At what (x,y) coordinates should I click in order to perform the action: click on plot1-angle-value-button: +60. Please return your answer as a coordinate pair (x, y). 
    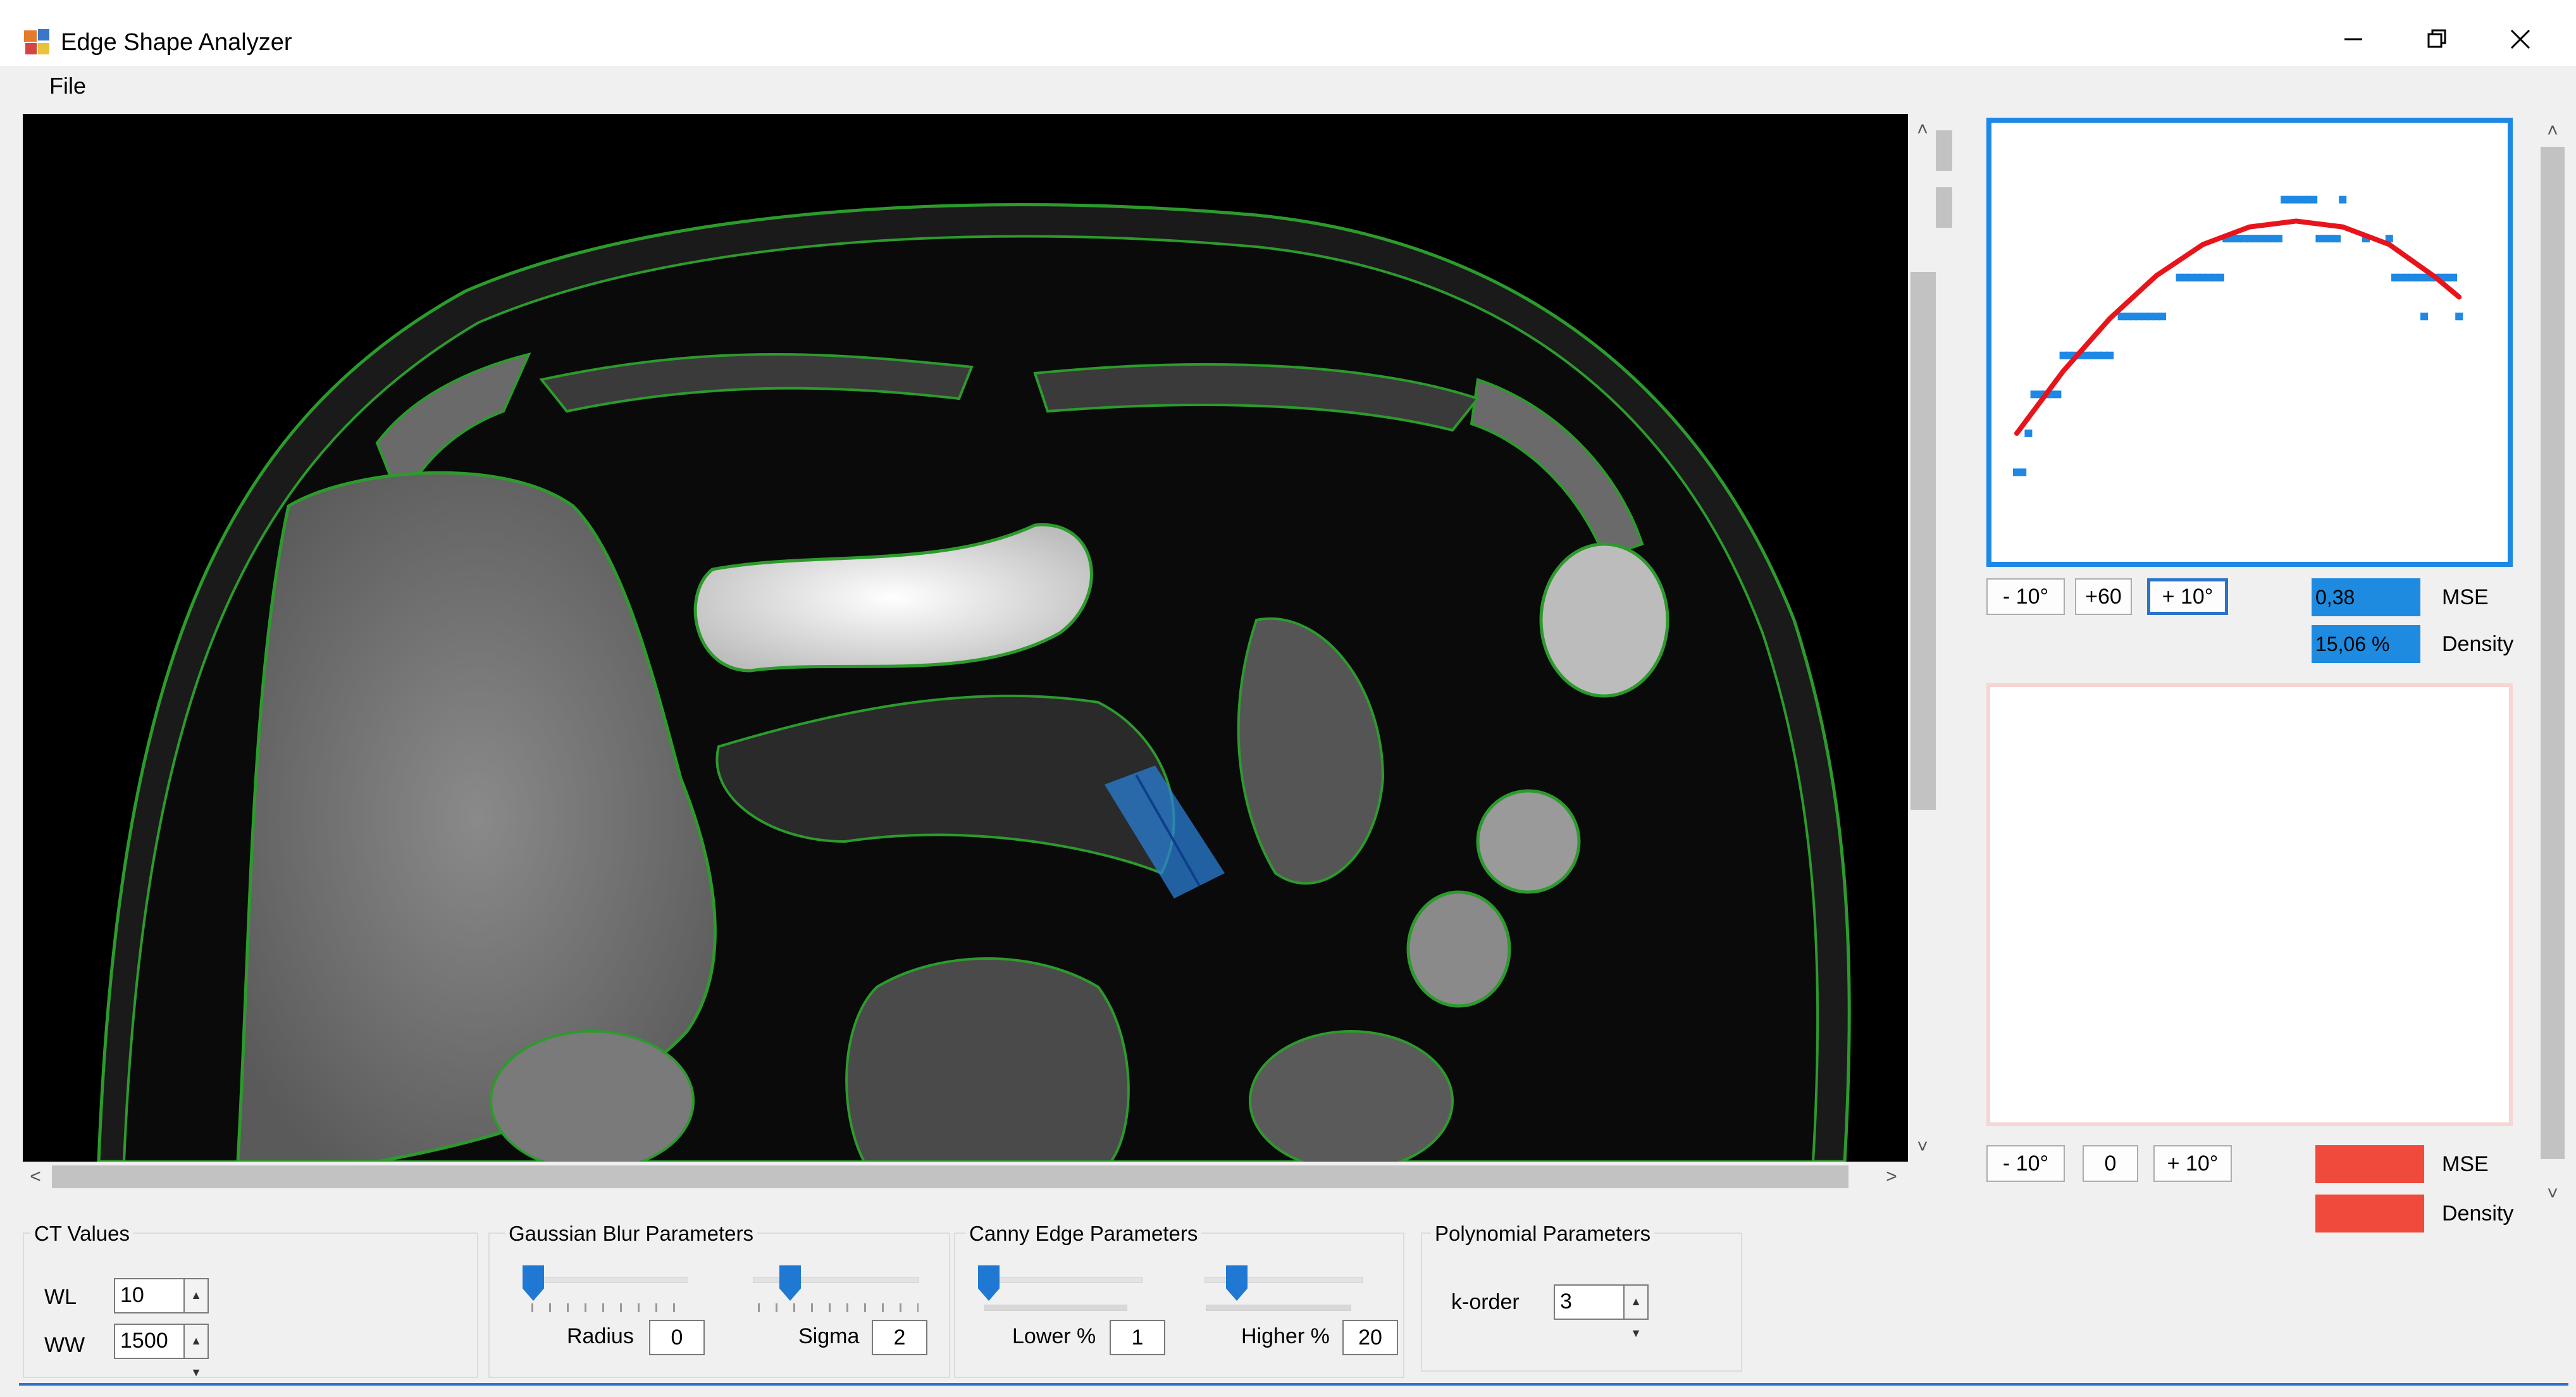
    Looking at the image, I should click on (2103, 596).